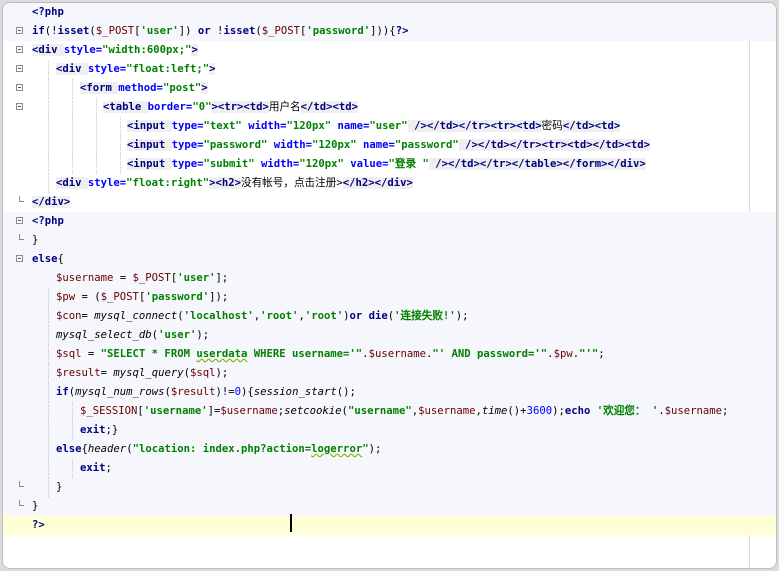 The height and width of the screenshot is (571, 779). I want to click on code-line: $username = $_POST['user'];, so click(389, 278).